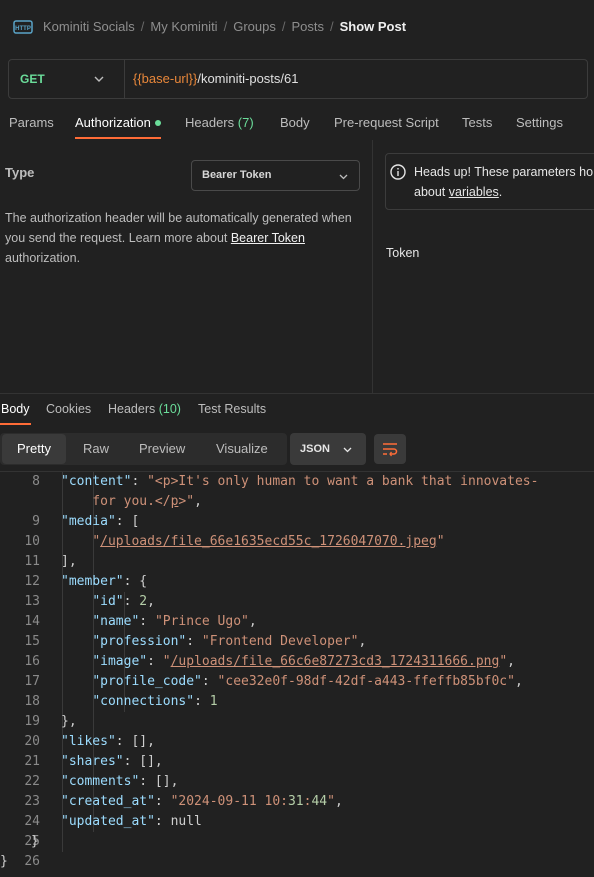 The height and width of the screenshot is (877, 594). What do you see at coordinates (32, 541) in the screenshot?
I see `line-number: 10` at bounding box center [32, 541].